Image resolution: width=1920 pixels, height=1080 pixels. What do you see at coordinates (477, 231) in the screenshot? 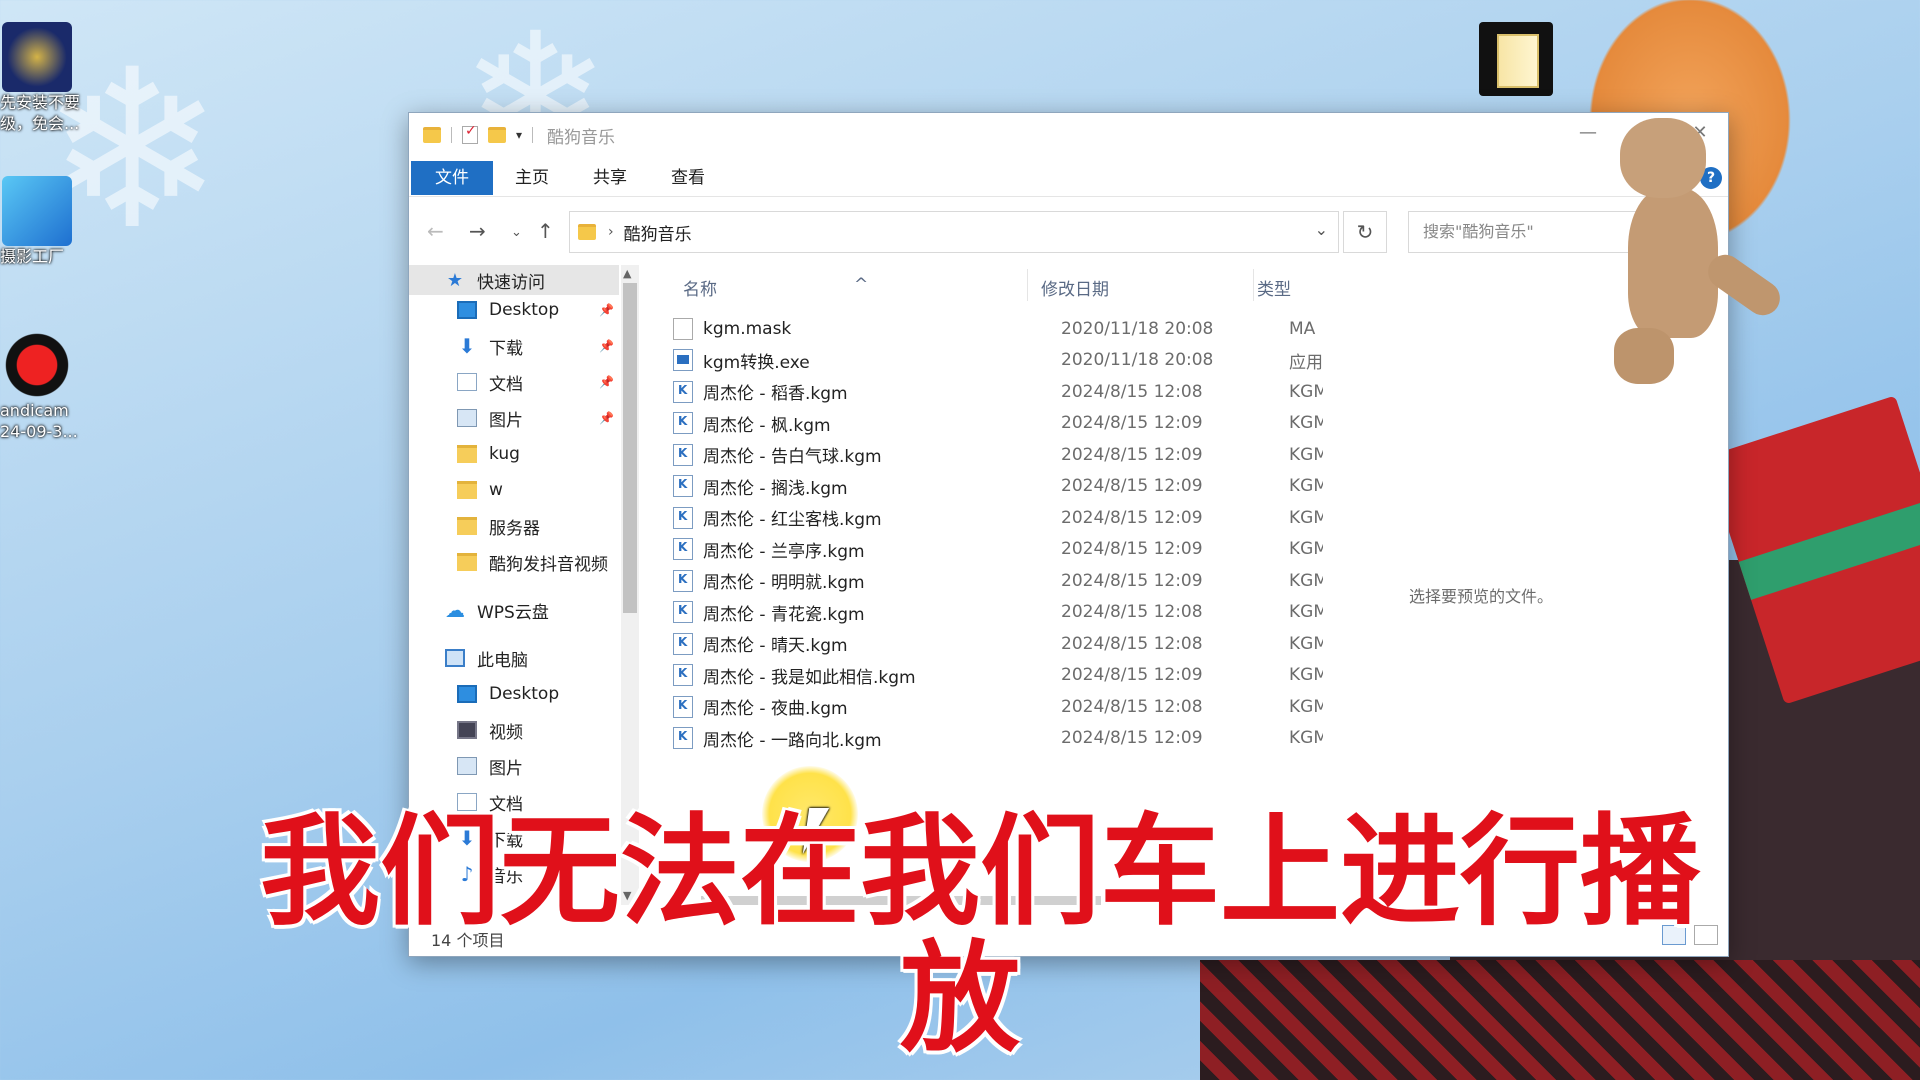
I see `forward-arrow-icon: →` at bounding box center [477, 231].